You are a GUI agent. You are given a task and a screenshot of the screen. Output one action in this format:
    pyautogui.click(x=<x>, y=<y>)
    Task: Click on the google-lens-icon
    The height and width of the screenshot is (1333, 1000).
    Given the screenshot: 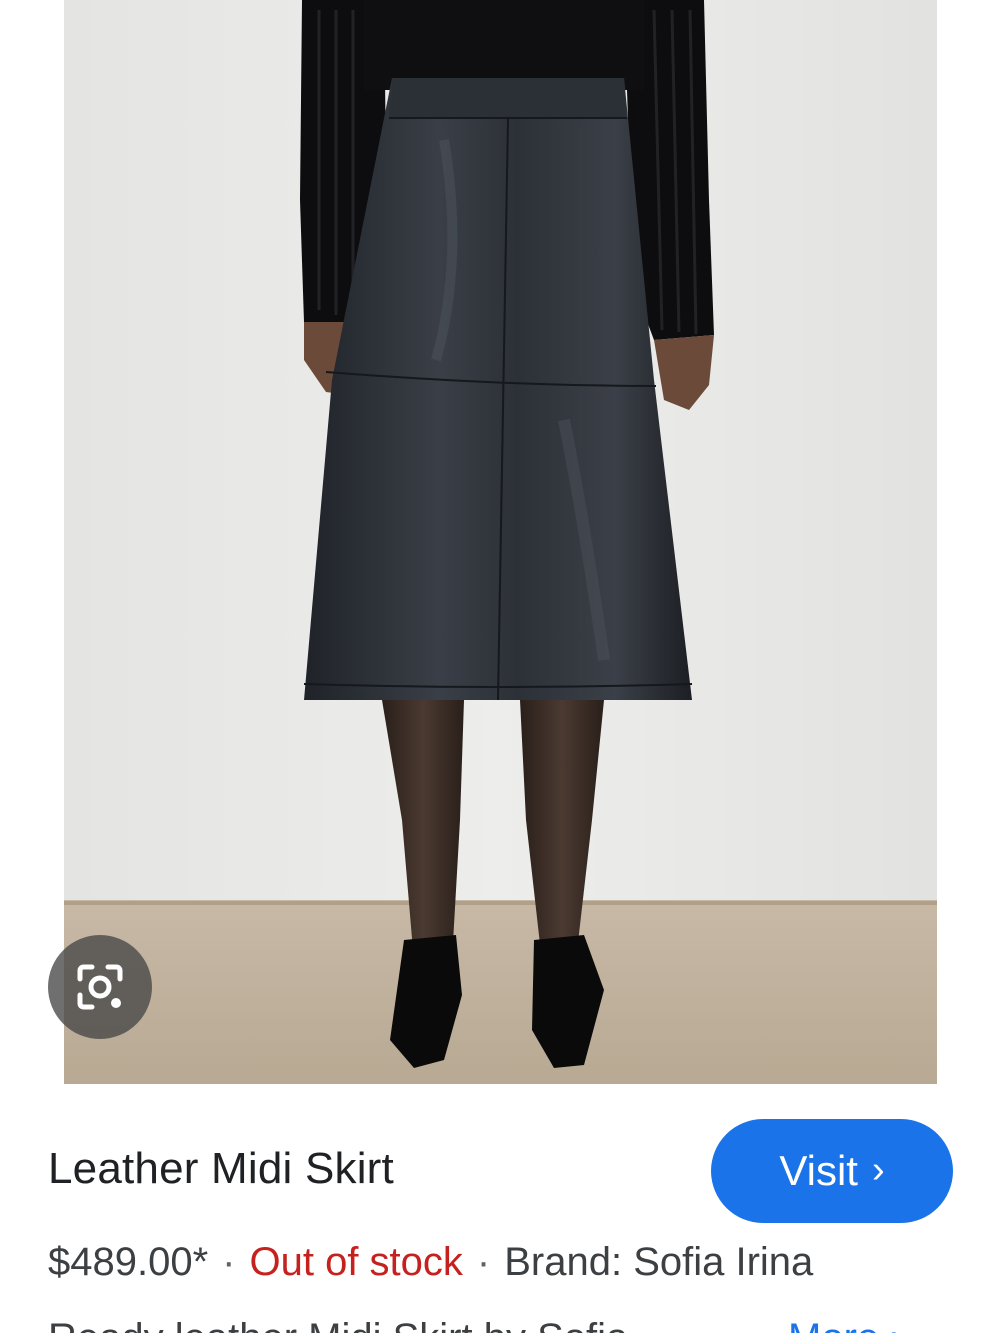 What is the action you would take?
    pyautogui.click(x=100, y=987)
    